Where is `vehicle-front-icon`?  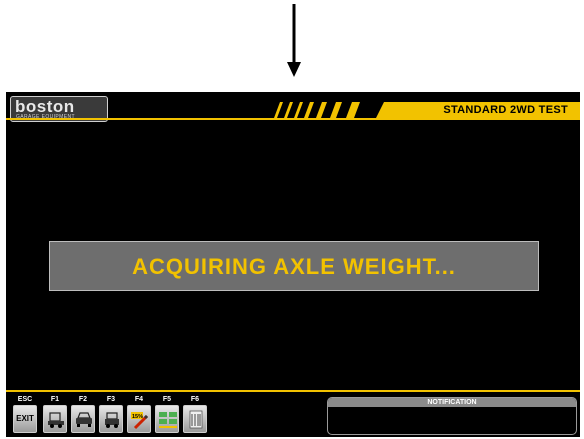 vehicle-front-icon is located at coordinates (84, 419).